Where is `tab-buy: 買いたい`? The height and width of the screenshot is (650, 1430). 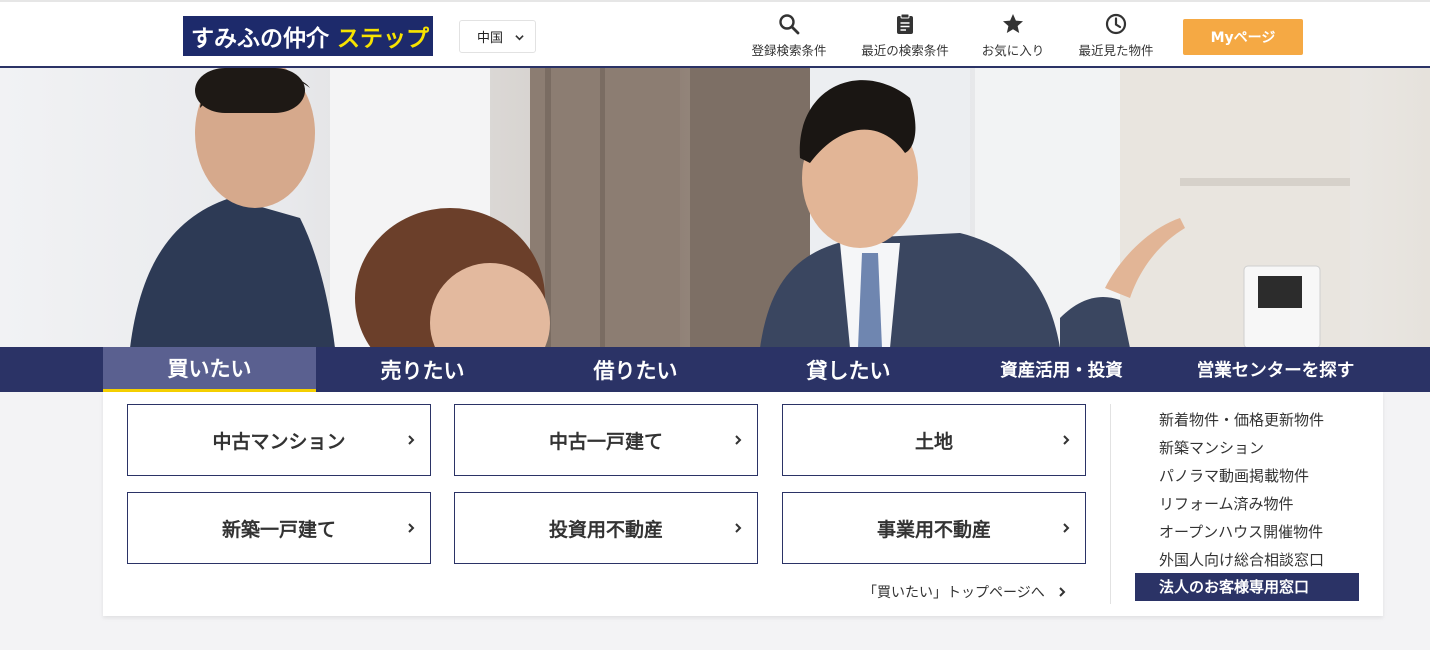 tab-buy: 買いたい is located at coordinates (209, 369).